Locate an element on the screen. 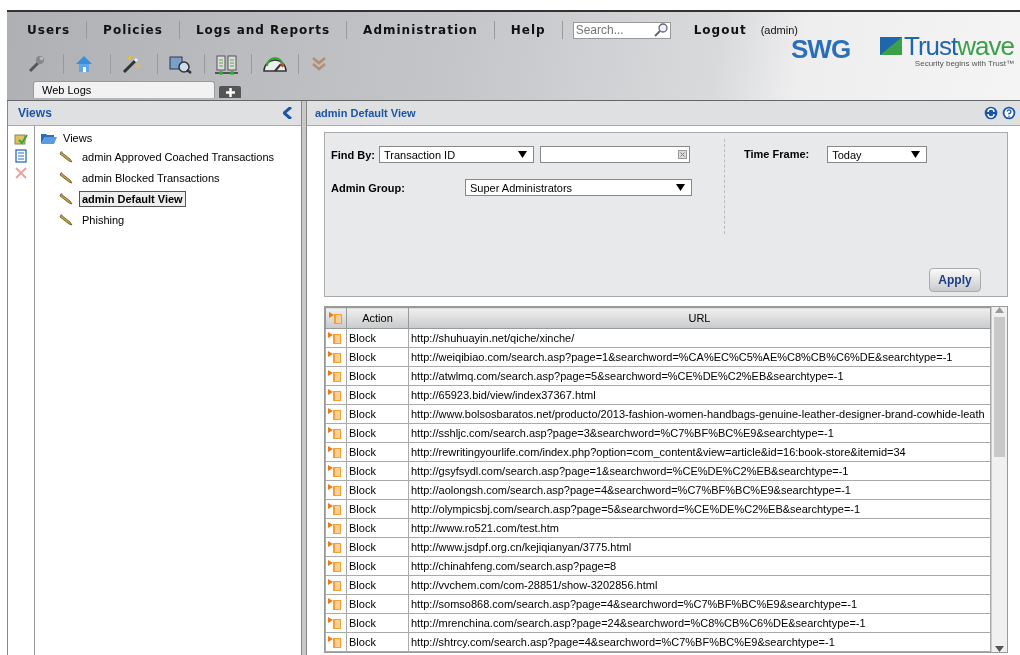  server-icon is located at coordinates (228, 64).